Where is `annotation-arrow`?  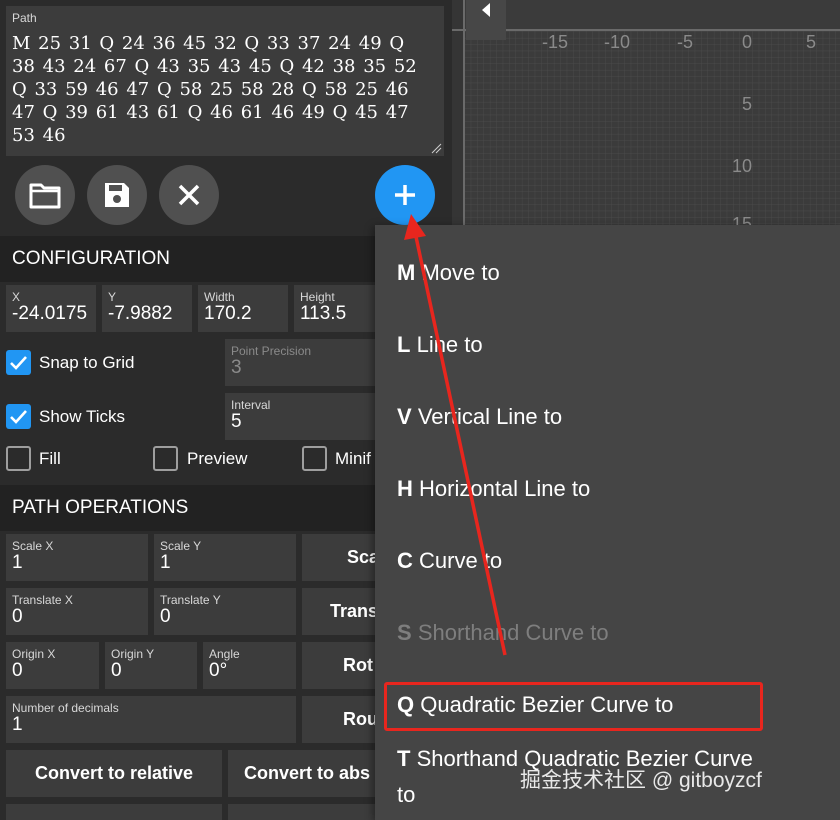
annotation-arrow is located at coordinates (455, 435).